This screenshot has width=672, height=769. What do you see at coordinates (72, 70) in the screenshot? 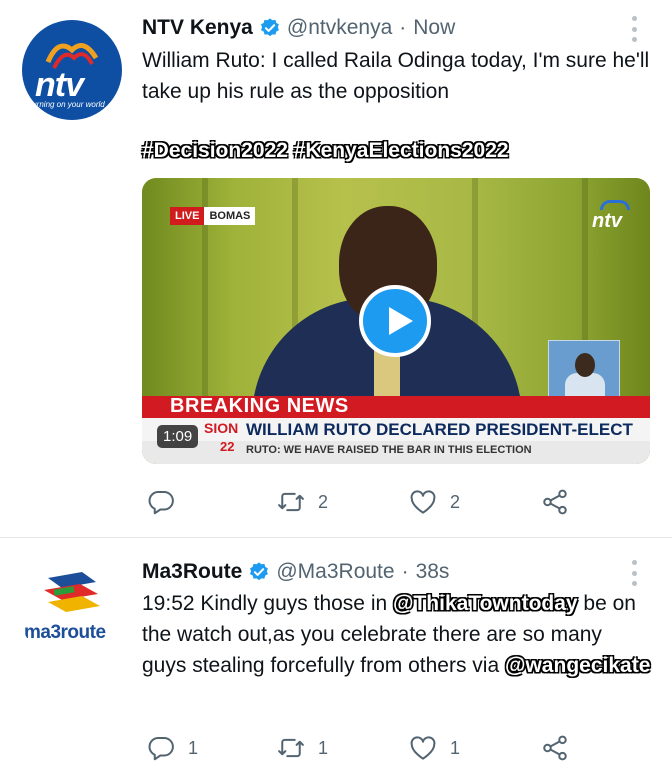
I see `ntv-avatar: ntv turning on your world` at bounding box center [72, 70].